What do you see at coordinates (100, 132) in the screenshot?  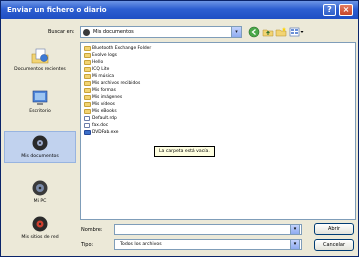 I see `list-item: DVDFab.exe` at bounding box center [100, 132].